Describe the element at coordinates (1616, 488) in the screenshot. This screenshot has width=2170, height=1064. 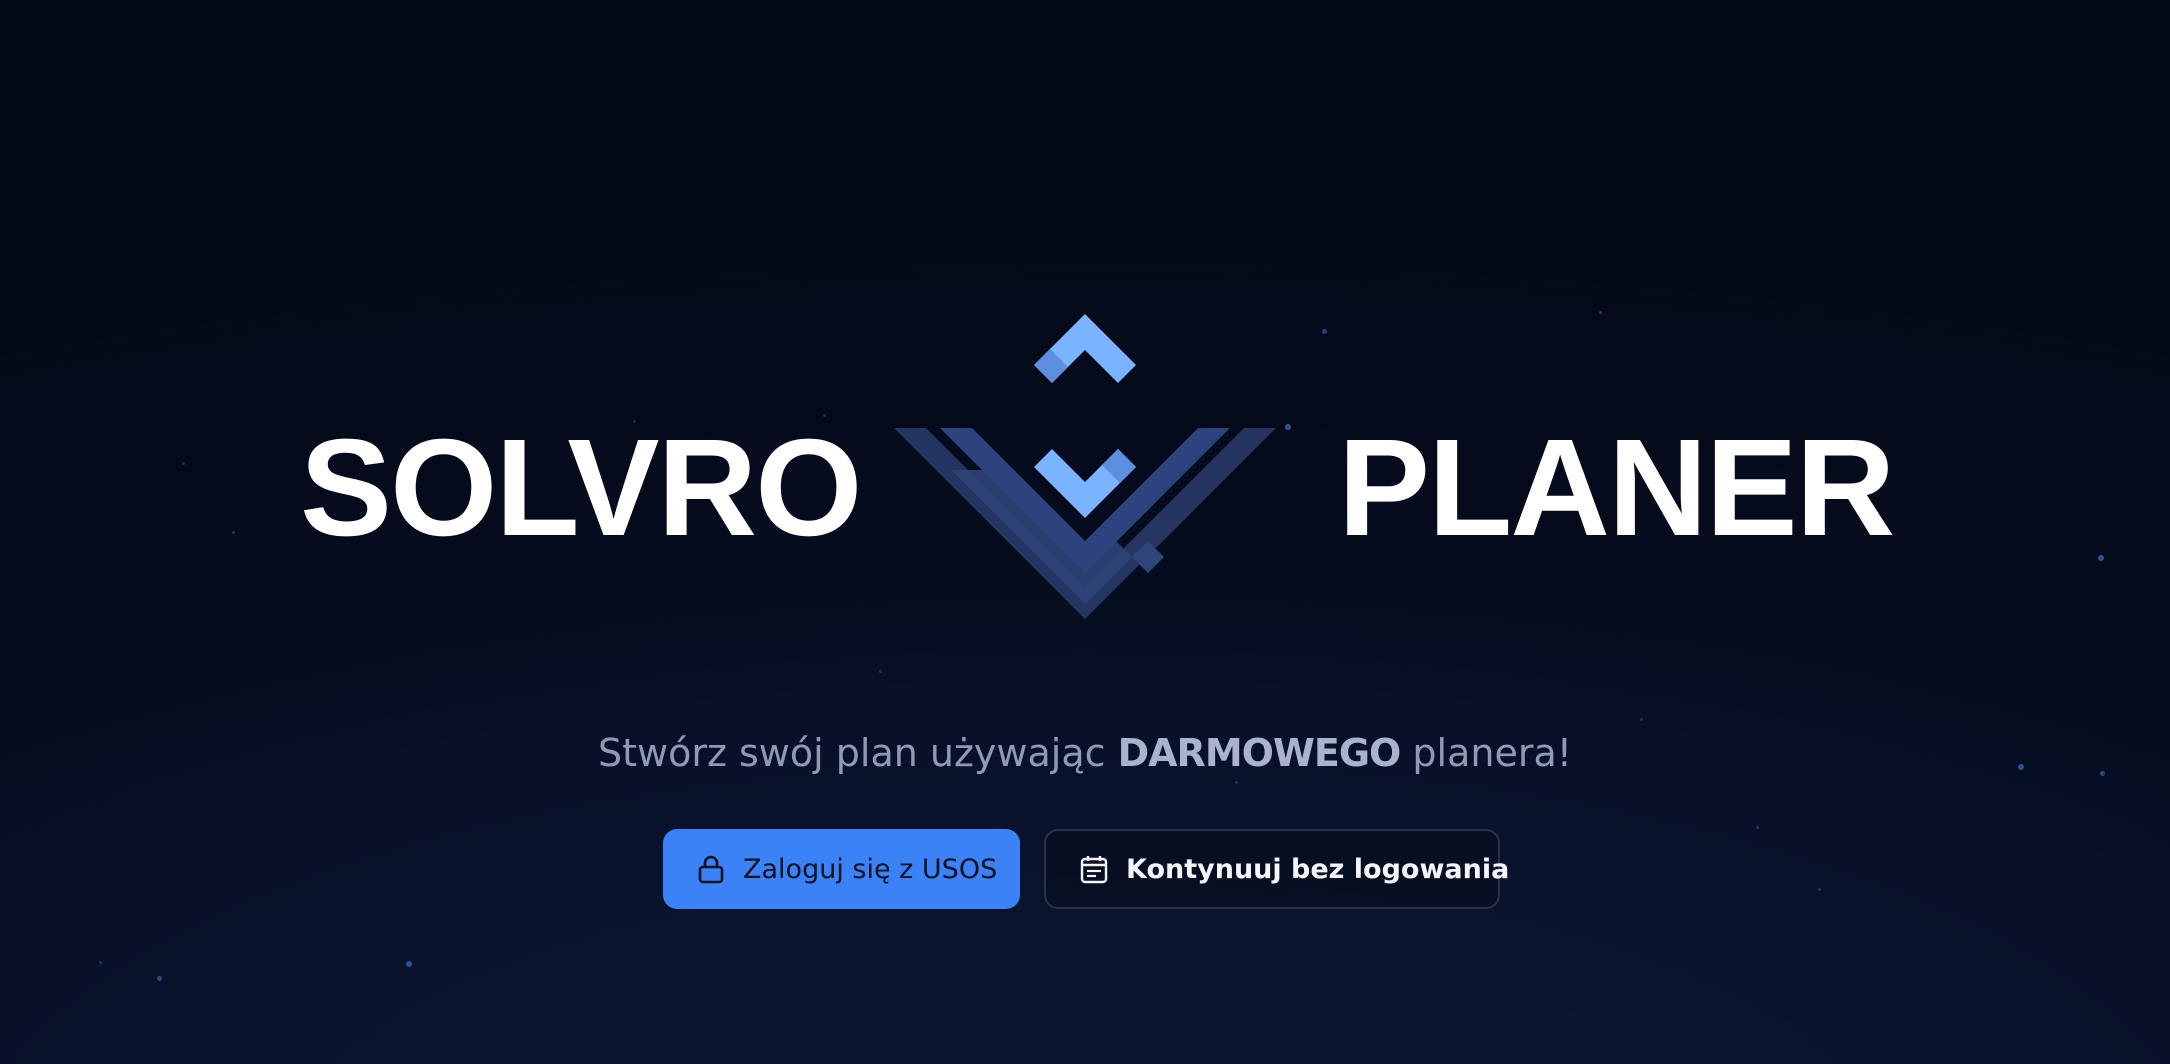
I see `brand-right-word: PLANER` at that location.